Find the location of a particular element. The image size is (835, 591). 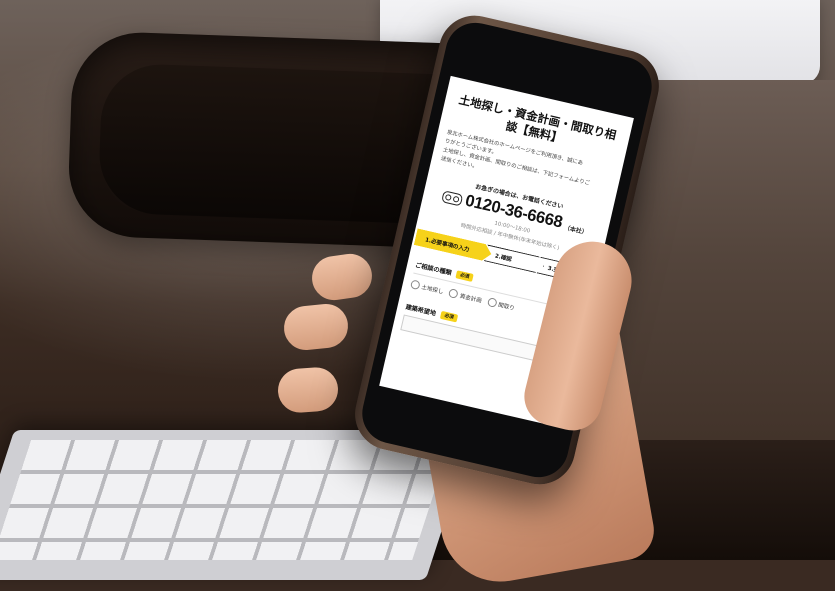

step-label: 2.確認 is located at coordinates (503, 258).